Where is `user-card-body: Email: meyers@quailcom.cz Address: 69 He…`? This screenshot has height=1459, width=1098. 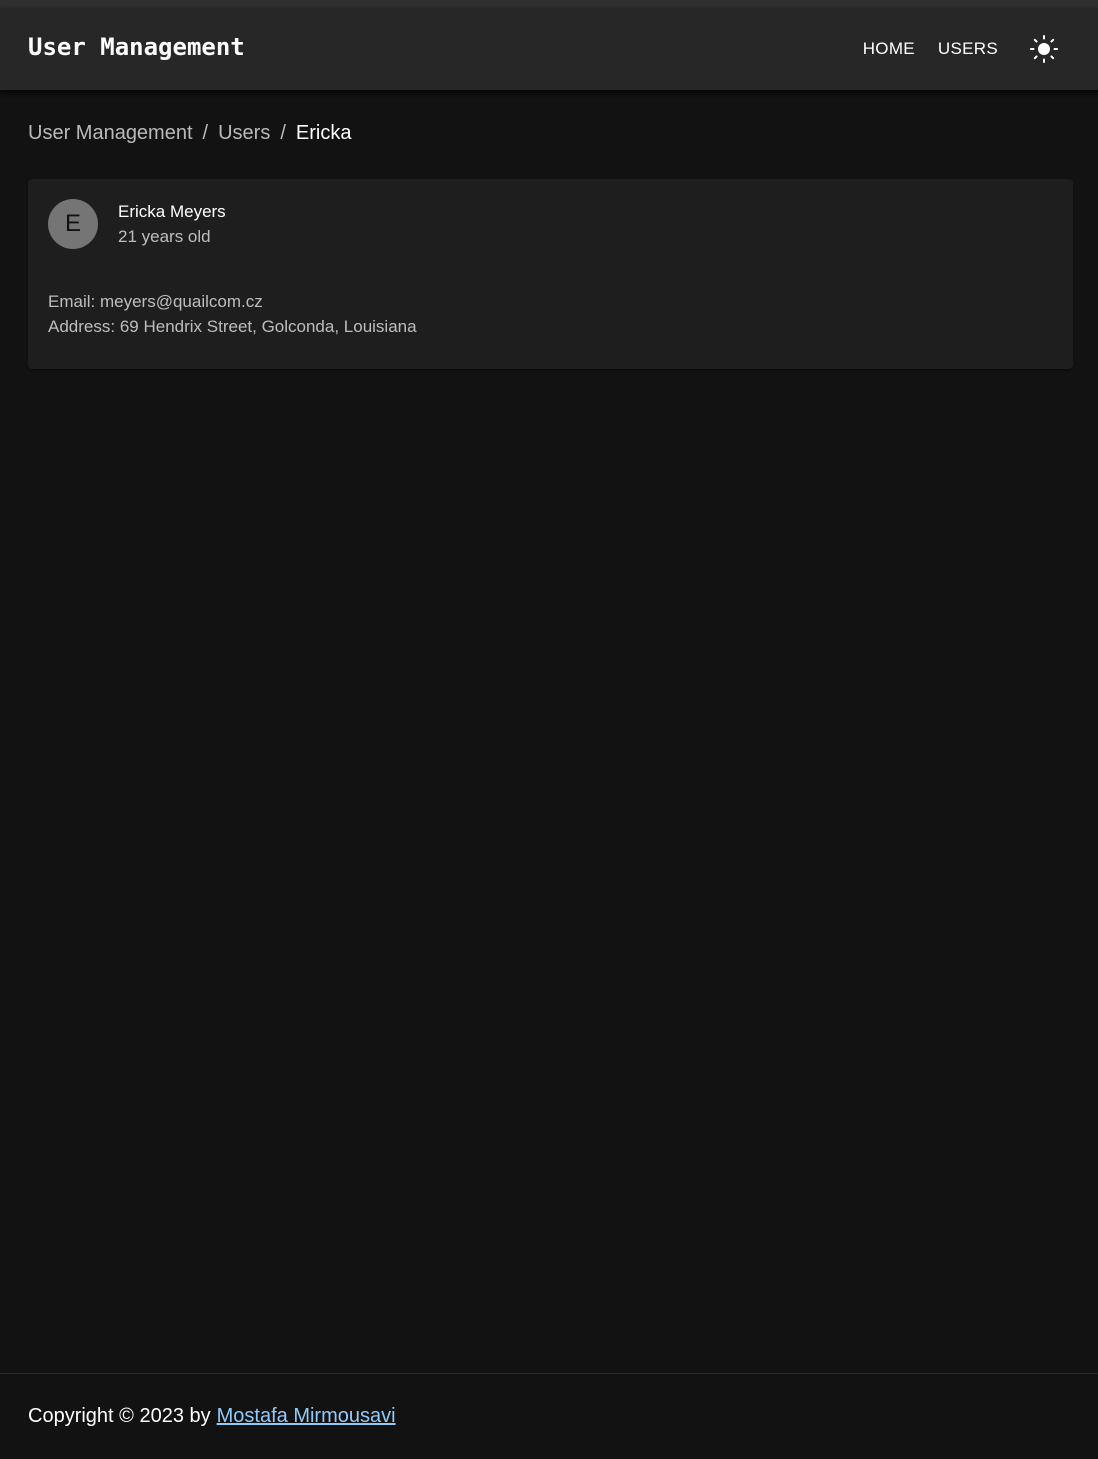
user-card-body: Email: meyers@quailcom.cz Address: 69 He… is located at coordinates (550, 314).